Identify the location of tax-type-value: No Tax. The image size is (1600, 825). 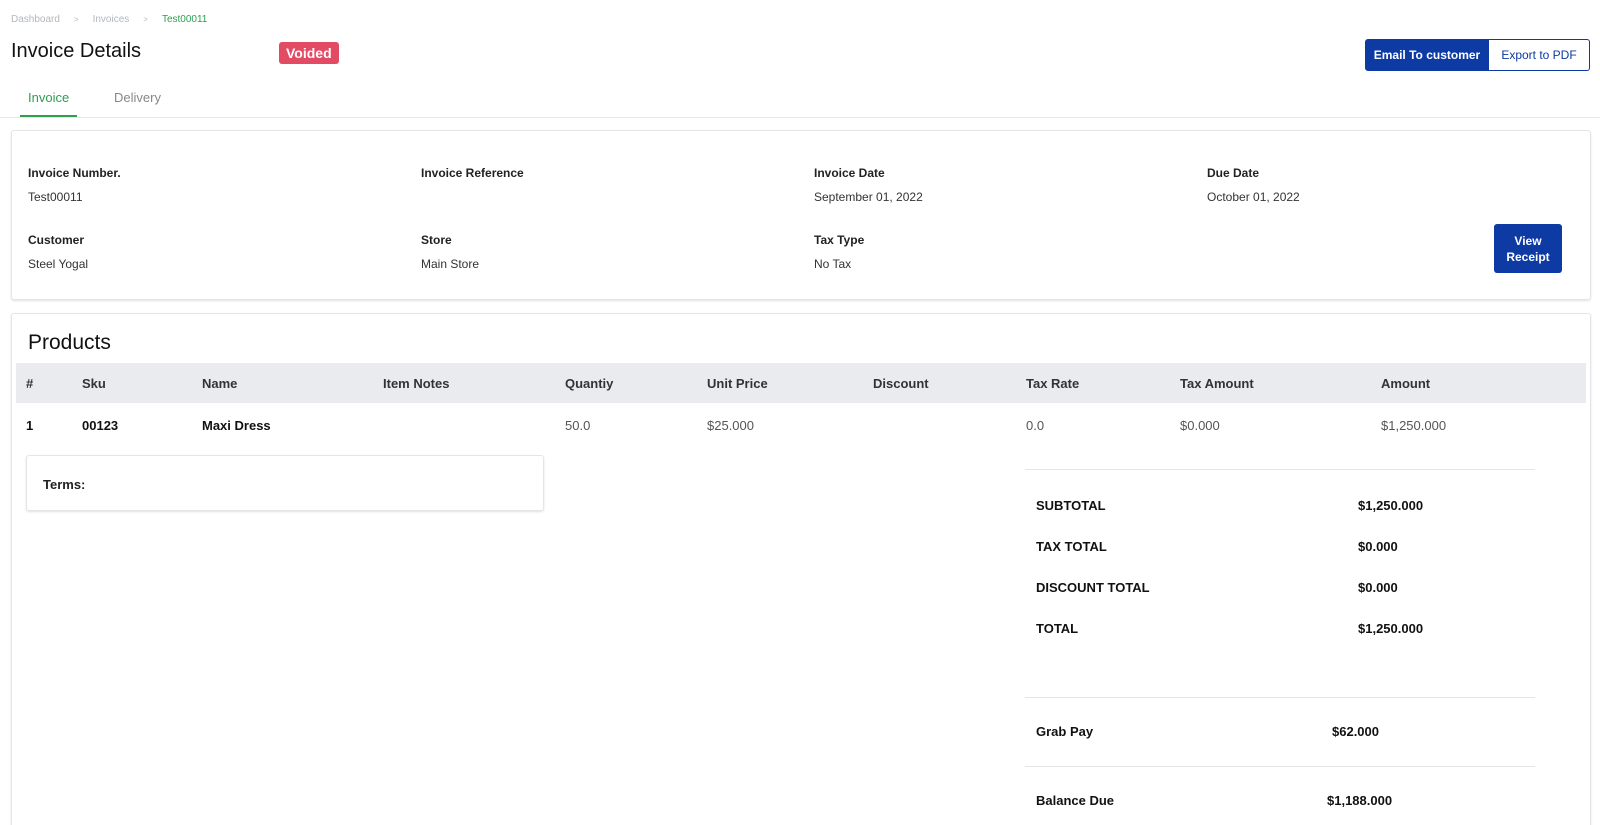
(833, 264).